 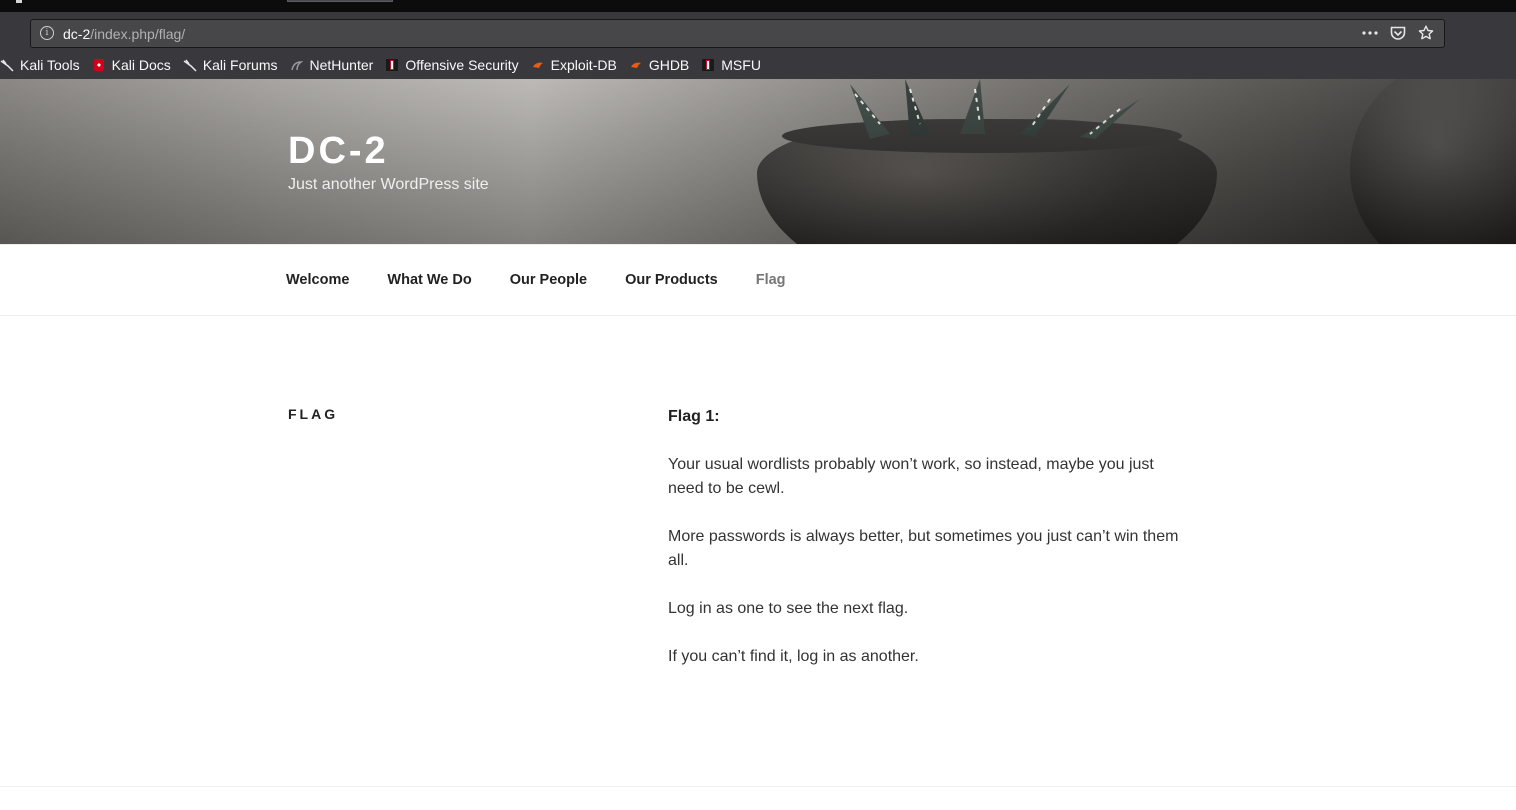 I want to click on bookmark-label: Kali Forums, so click(x=240, y=65).